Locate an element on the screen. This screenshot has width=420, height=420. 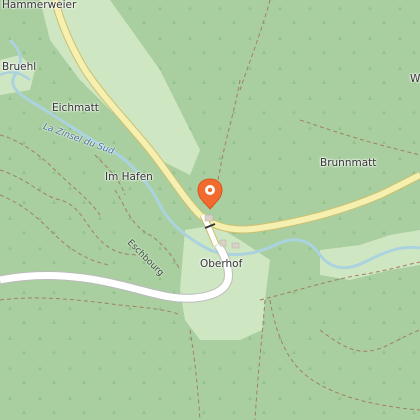
place-label-edge: W is located at coordinates (415, 79).